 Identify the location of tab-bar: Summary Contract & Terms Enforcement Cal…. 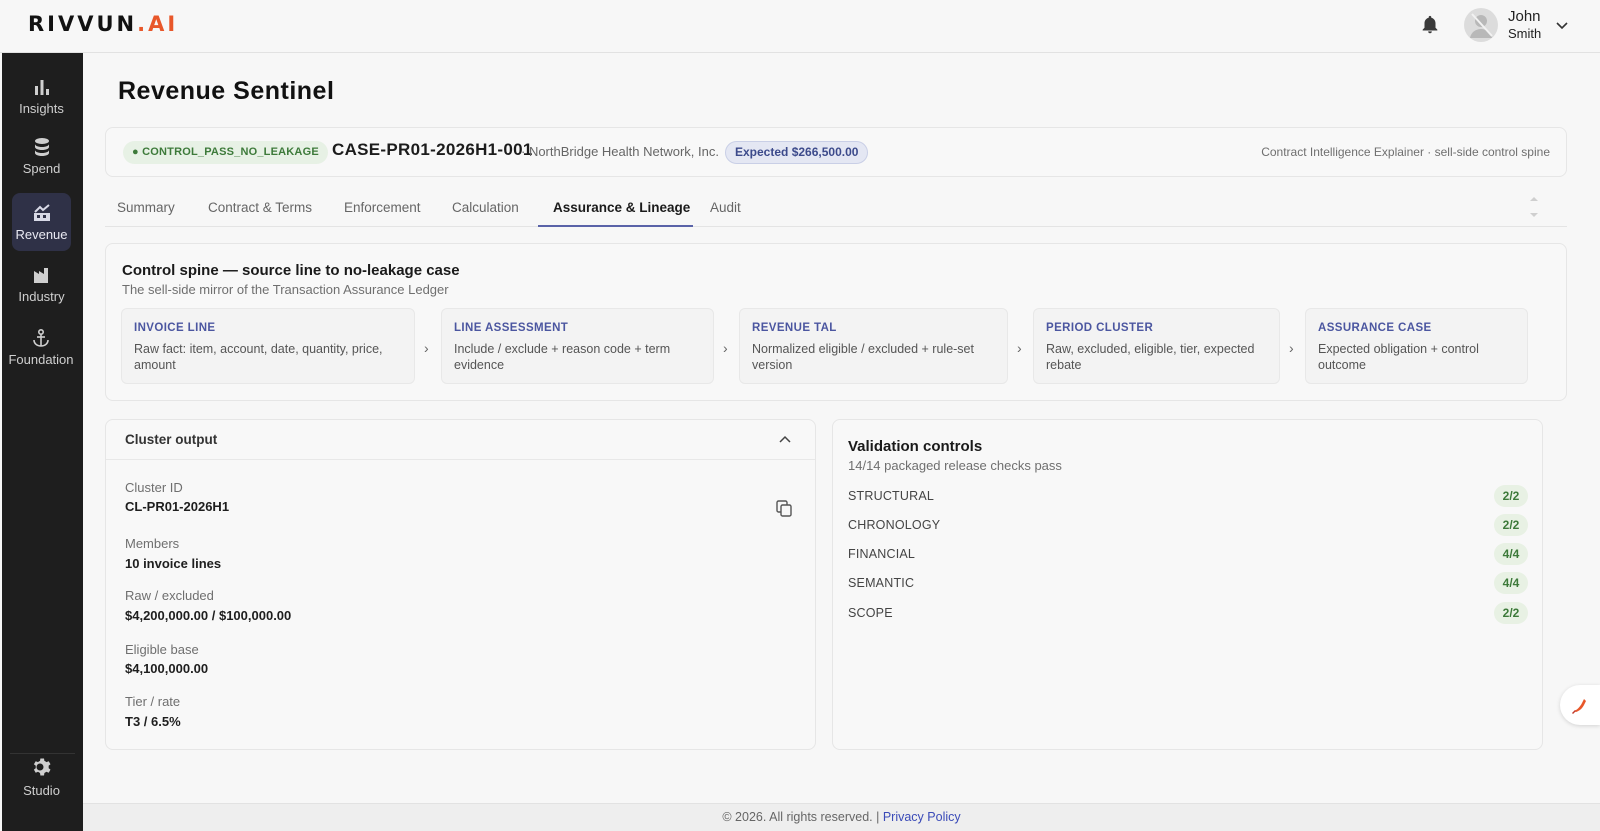
(836, 208).